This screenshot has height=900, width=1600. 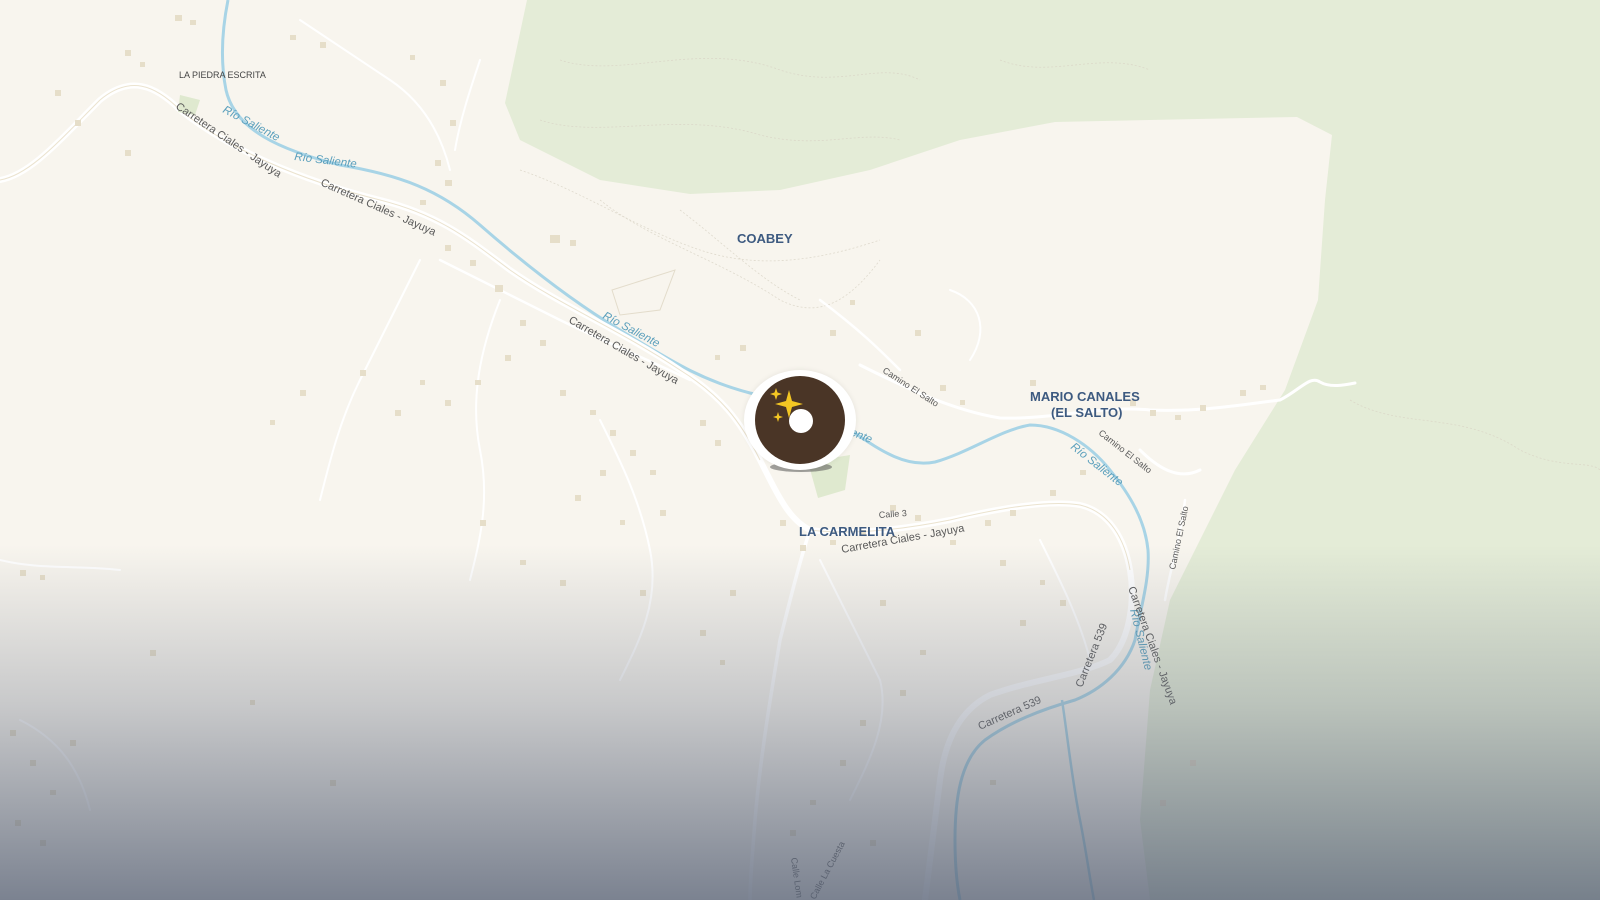 I want to click on place-label-la-piedra-escrita: LA PIEDRA ESCRITA, so click(x=222, y=75).